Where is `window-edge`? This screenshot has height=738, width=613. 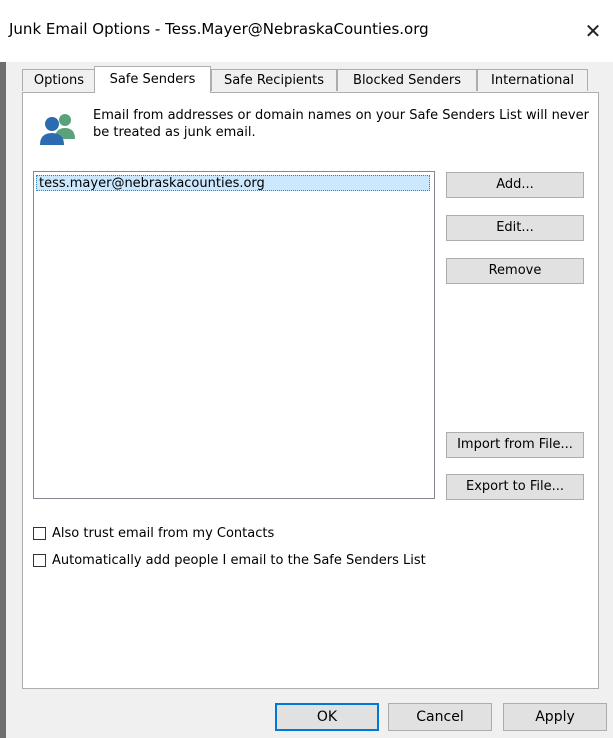
window-edge is located at coordinates (3, 400).